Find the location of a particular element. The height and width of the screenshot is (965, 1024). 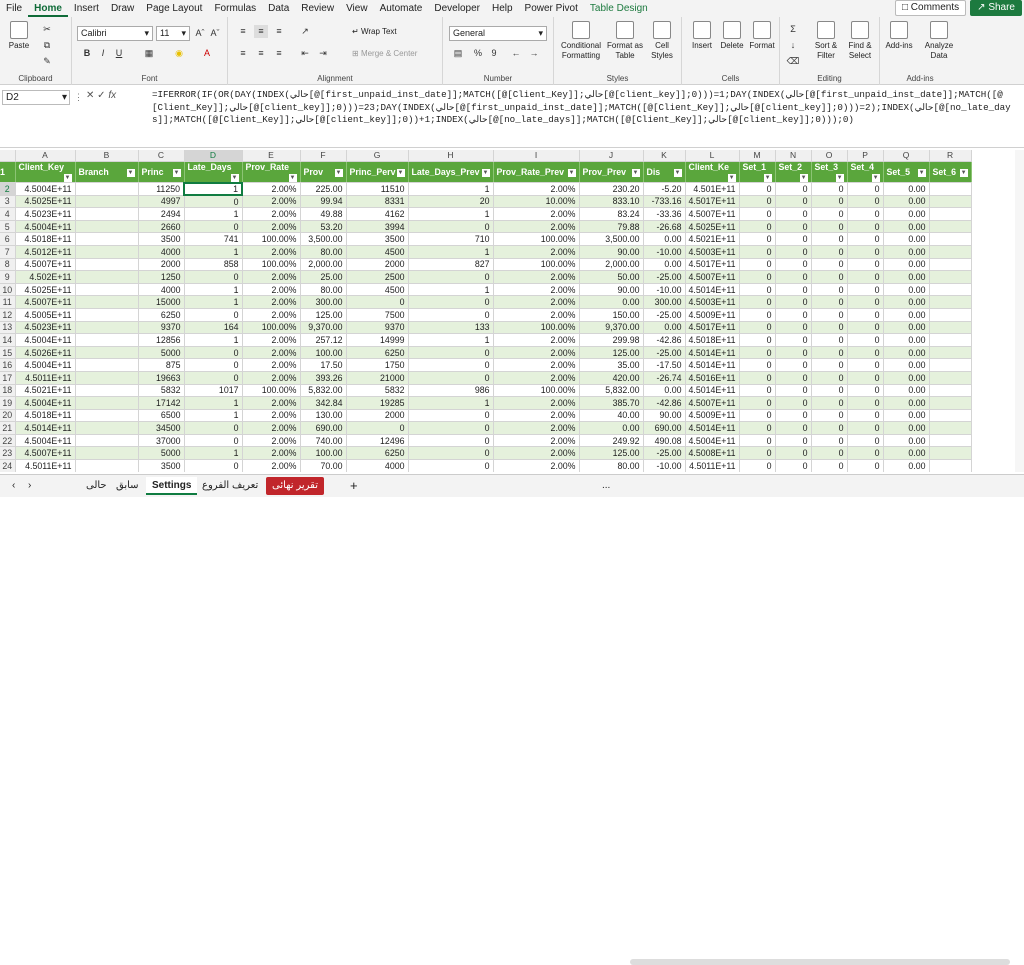

cell: 80.00 is located at coordinates (611, 465).